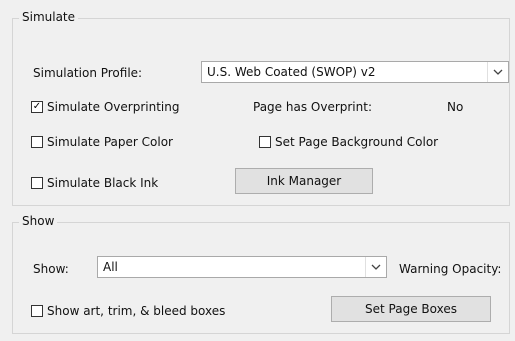 The width and height of the screenshot is (515, 341). Describe the element at coordinates (265, 142) in the screenshot. I see `set-page-background-color-checkbox` at that location.